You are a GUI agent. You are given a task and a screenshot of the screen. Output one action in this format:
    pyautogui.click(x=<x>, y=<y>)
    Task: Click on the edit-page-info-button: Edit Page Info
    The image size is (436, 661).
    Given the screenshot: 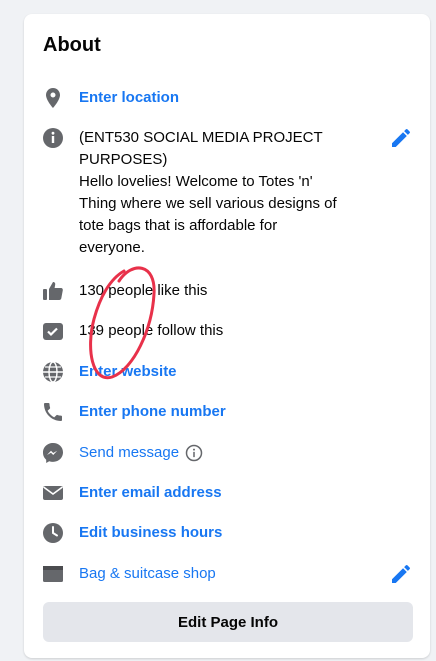 What is the action you would take?
    pyautogui.click(x=228, y=622)
    